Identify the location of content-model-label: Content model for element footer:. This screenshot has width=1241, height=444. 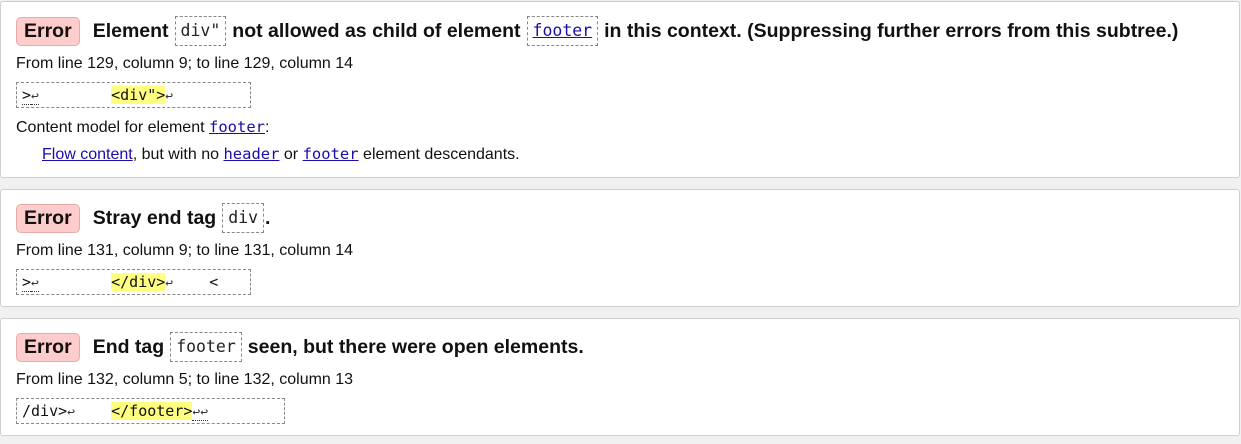
(142, 127).